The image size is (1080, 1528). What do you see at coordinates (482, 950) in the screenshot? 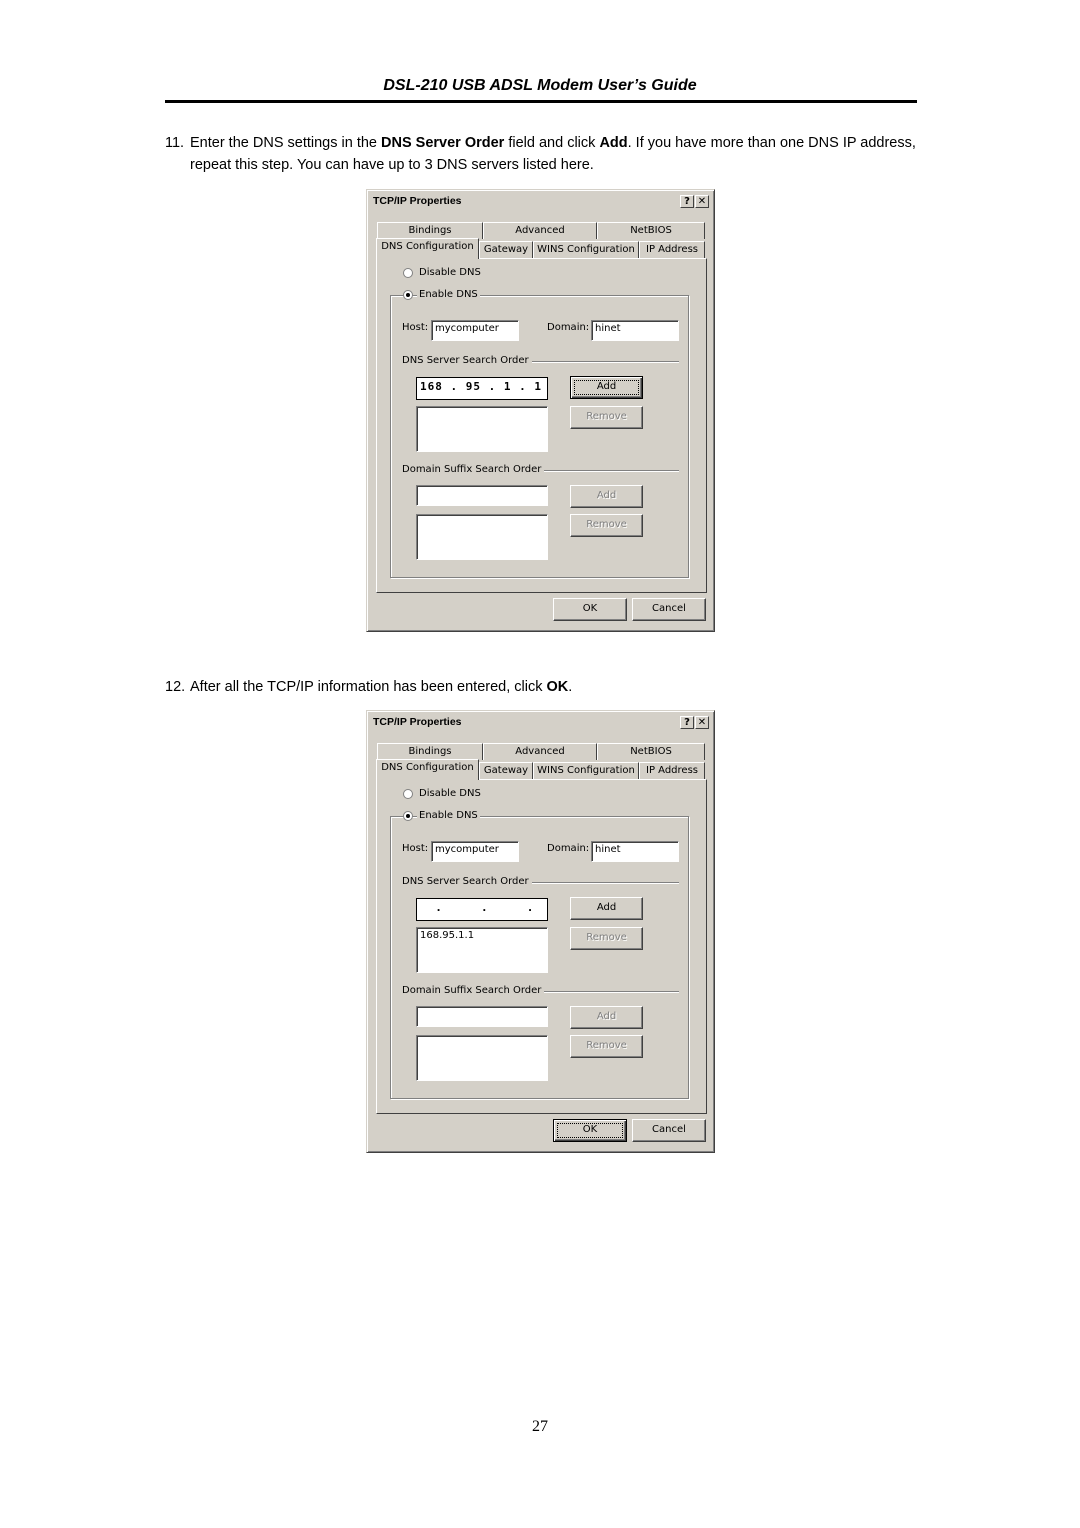
I see `dns-server-list: 168.95.1.1` at bounding box center [482, 950].